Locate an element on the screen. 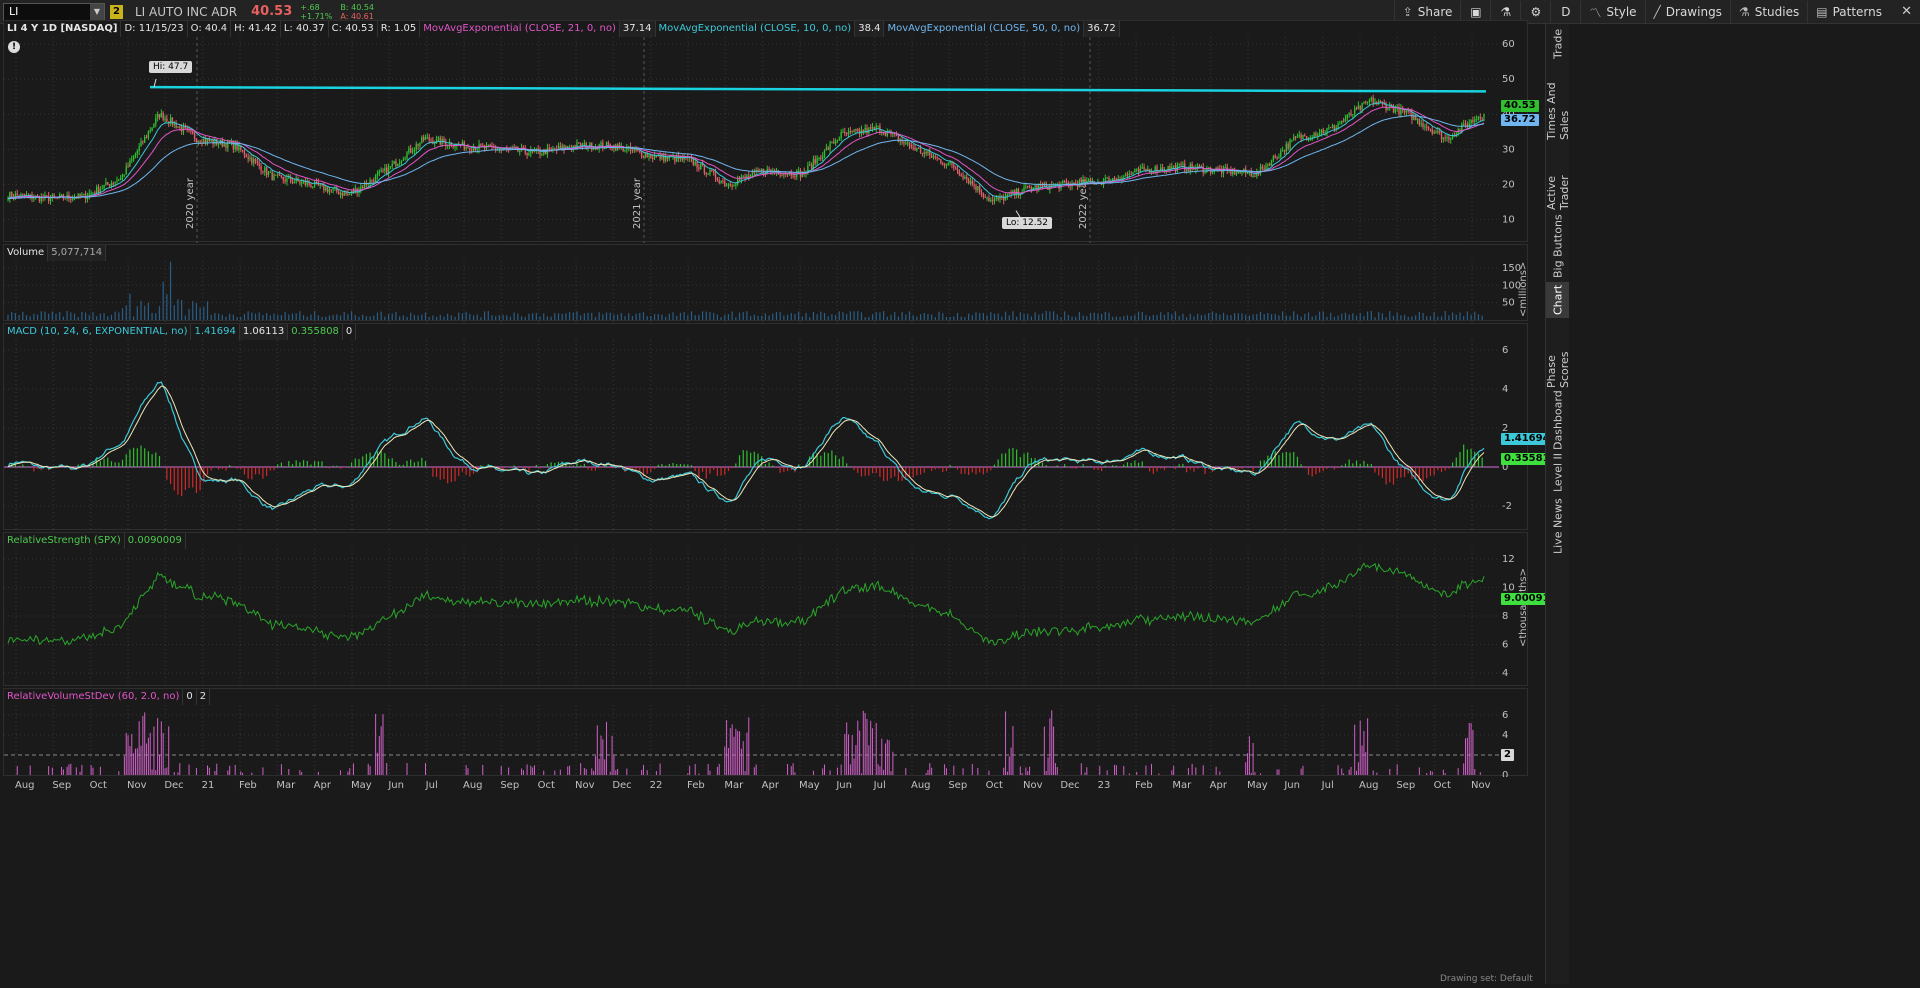  volume-chart-svg: 15010050 <millions> is located at coordinates (766, 283).